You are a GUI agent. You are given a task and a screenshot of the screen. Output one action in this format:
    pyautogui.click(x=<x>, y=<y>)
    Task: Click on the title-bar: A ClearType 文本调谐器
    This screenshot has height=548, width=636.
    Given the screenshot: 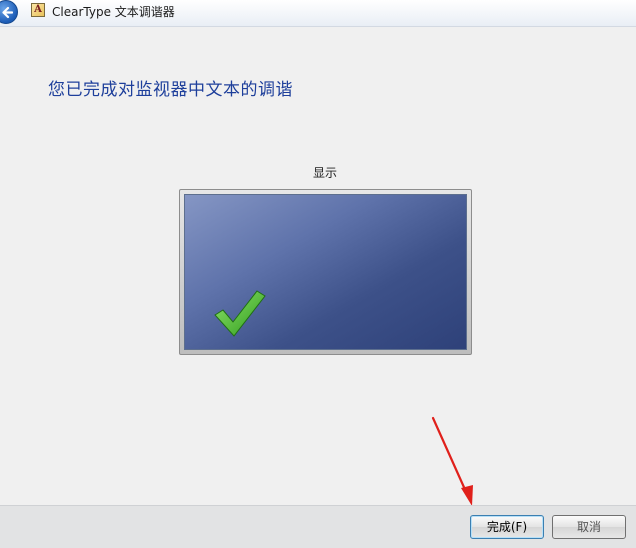 What is the action you would take?
    pyautogui.click(x=318, y=13)
    